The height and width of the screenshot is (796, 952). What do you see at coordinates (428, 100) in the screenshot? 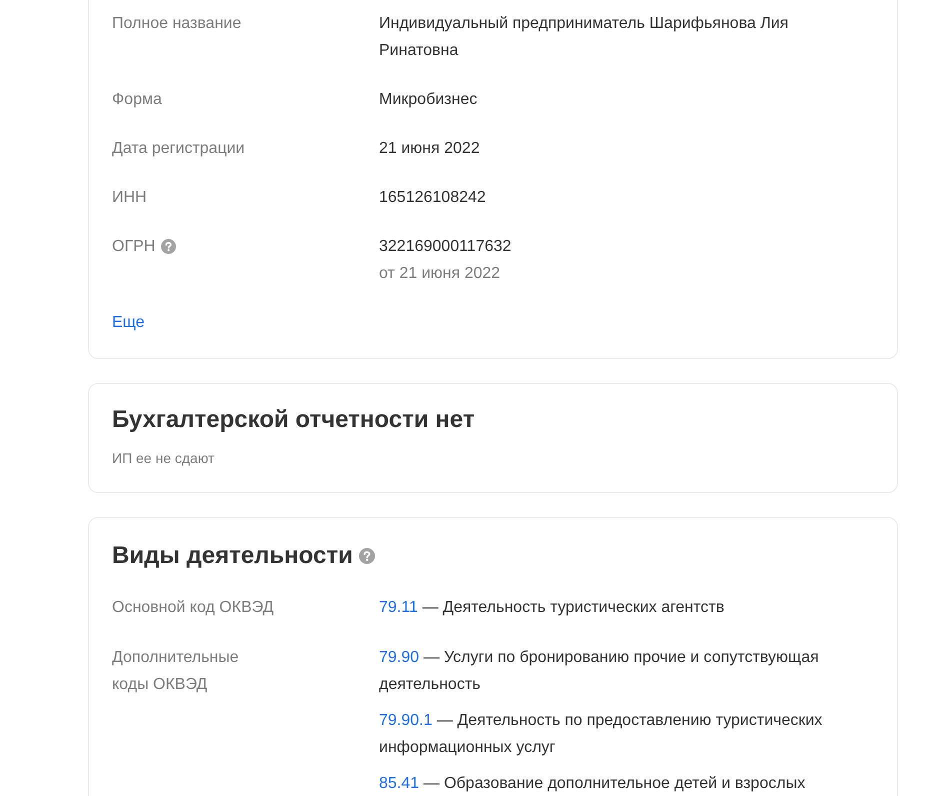
I see `field-value: Микробизнес` at bounding box center [428, 100].